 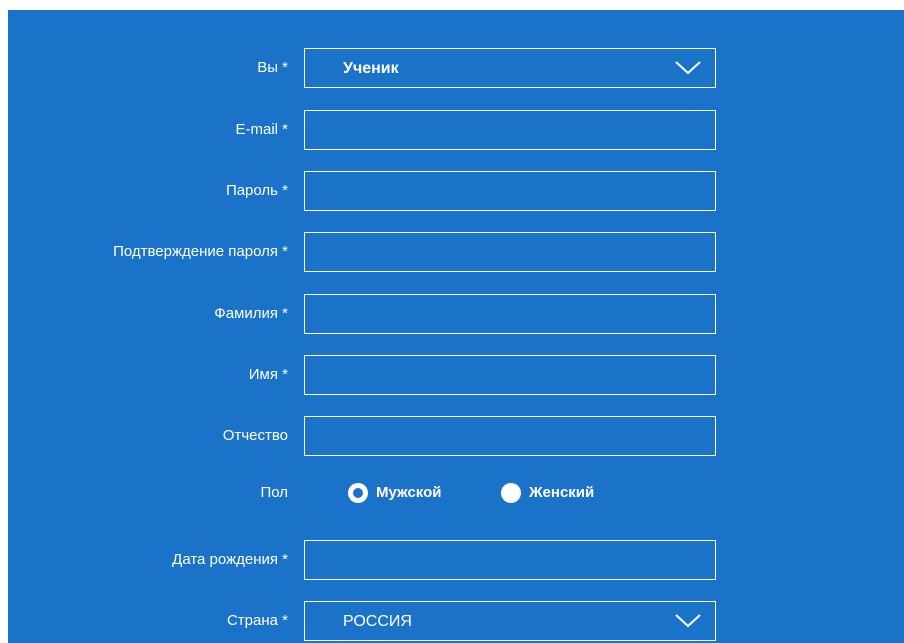 What do you see at coordinates (377, 621) in the screenshot?
I see `country-select-value: РОССИЯ` at bounding box center [377, 621].